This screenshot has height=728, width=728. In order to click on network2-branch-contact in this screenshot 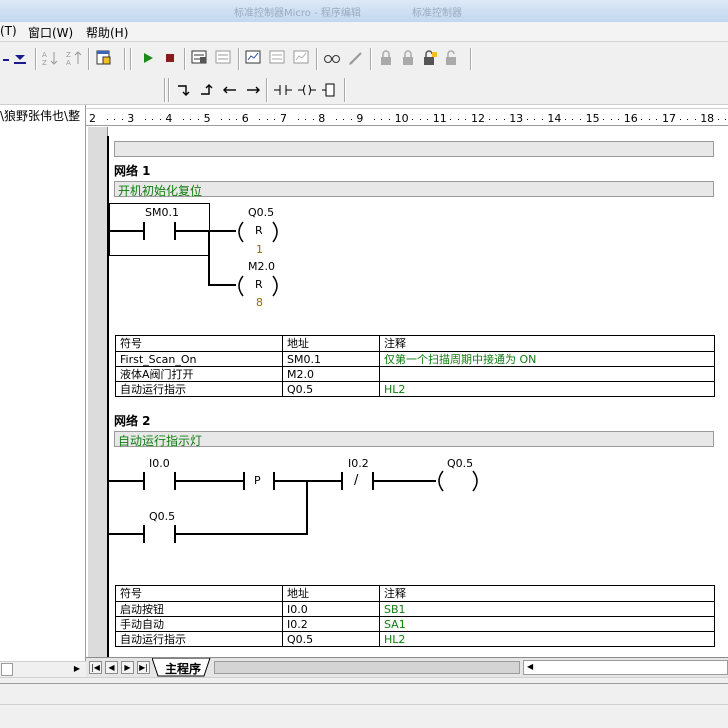, I will do `click(144, 534)`.